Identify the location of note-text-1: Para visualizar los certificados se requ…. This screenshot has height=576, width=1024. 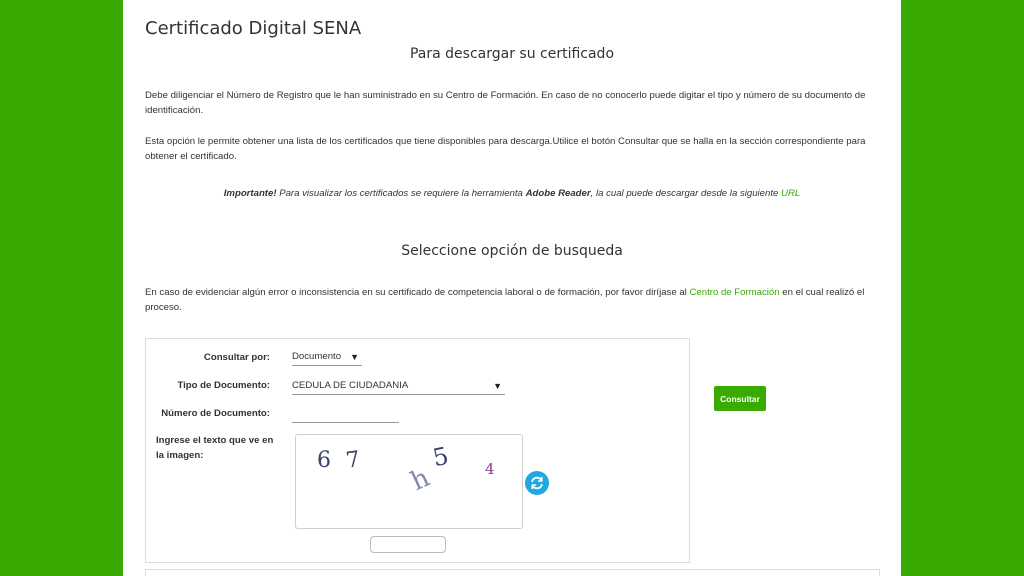
(401, 193).